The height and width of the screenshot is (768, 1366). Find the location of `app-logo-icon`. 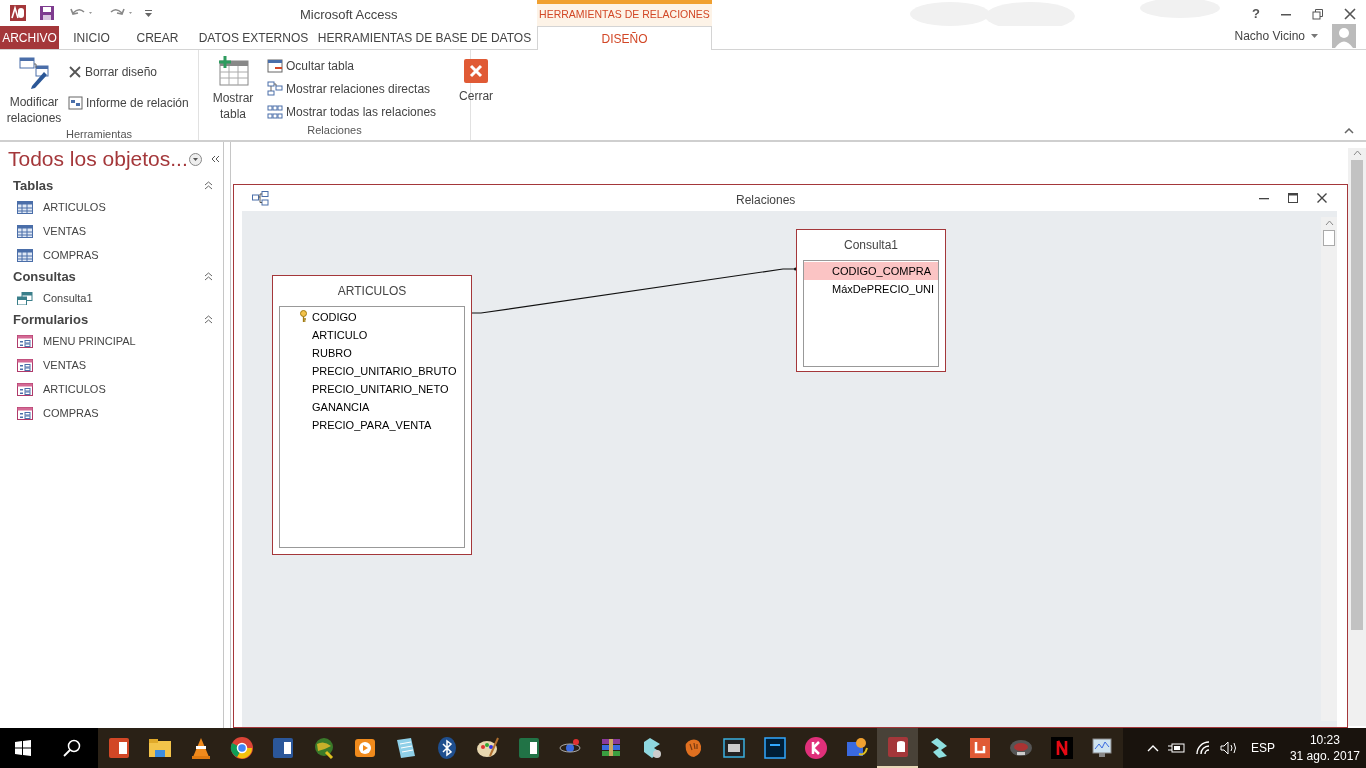

app-logo-icon is located at coordinates (18, 13).